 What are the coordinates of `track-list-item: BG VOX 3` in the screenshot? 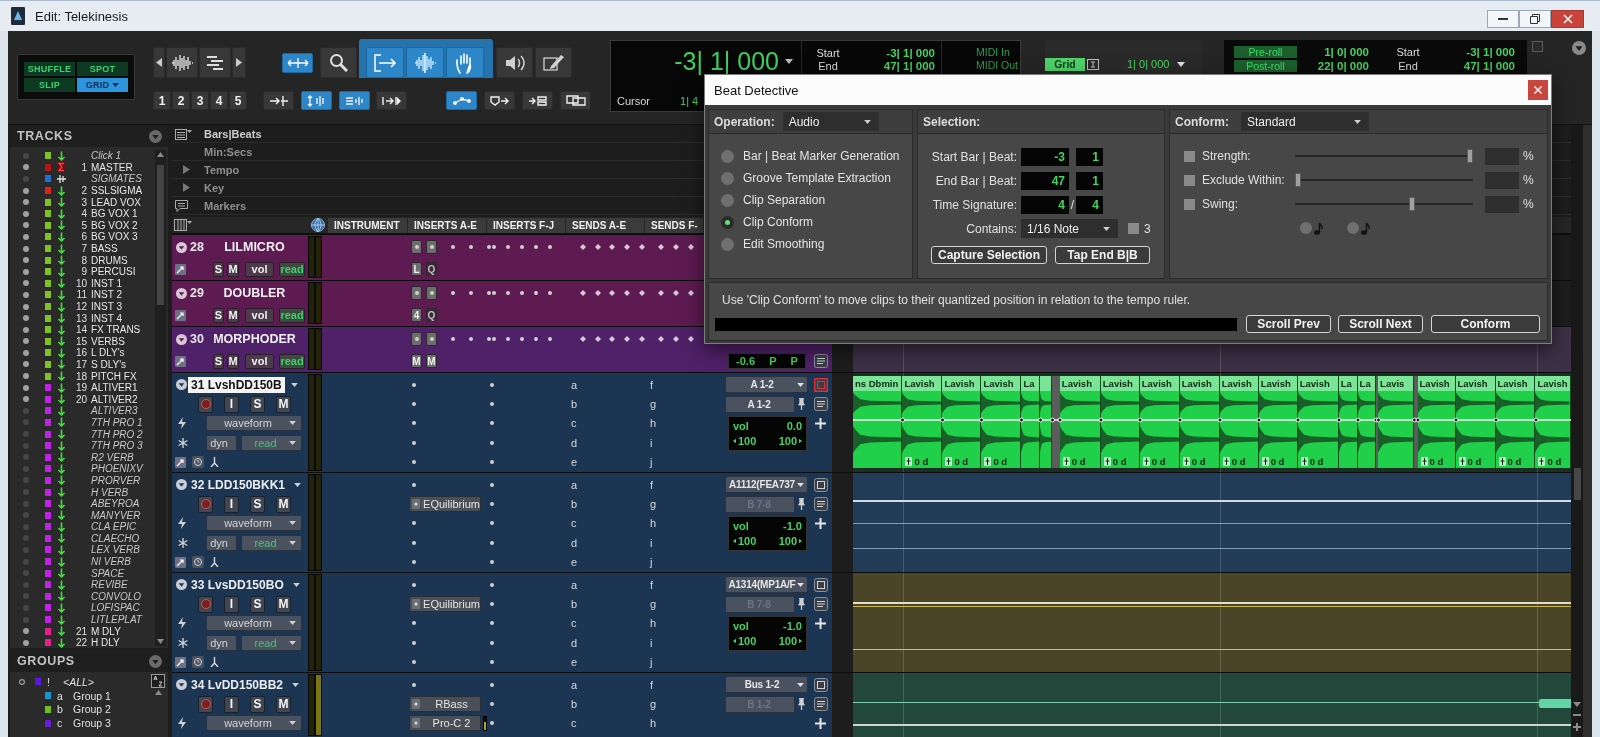 It's located at (114, 237).